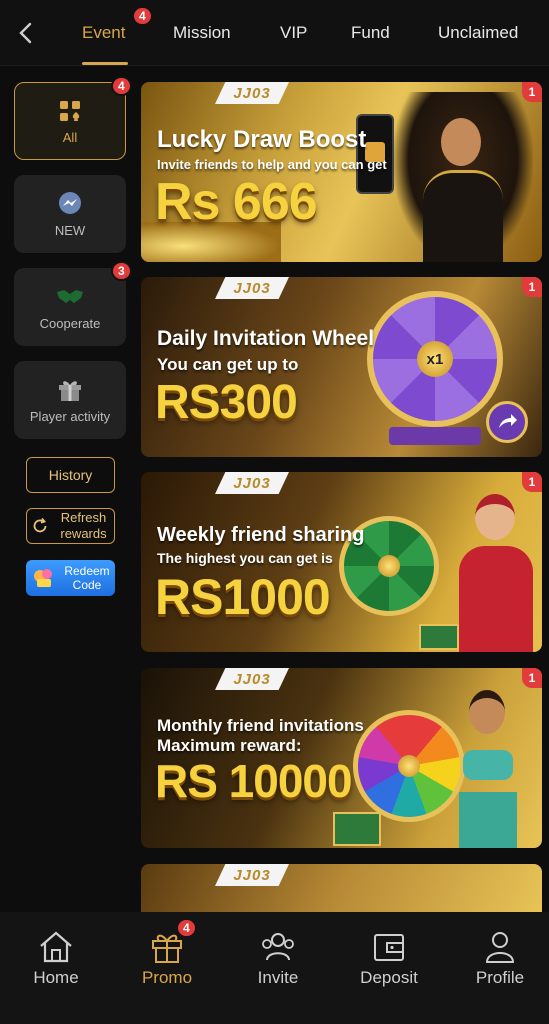 The height and width of the screenshot is (1024, 549). I want to click on chevron-left-icon, so click(25, 33).